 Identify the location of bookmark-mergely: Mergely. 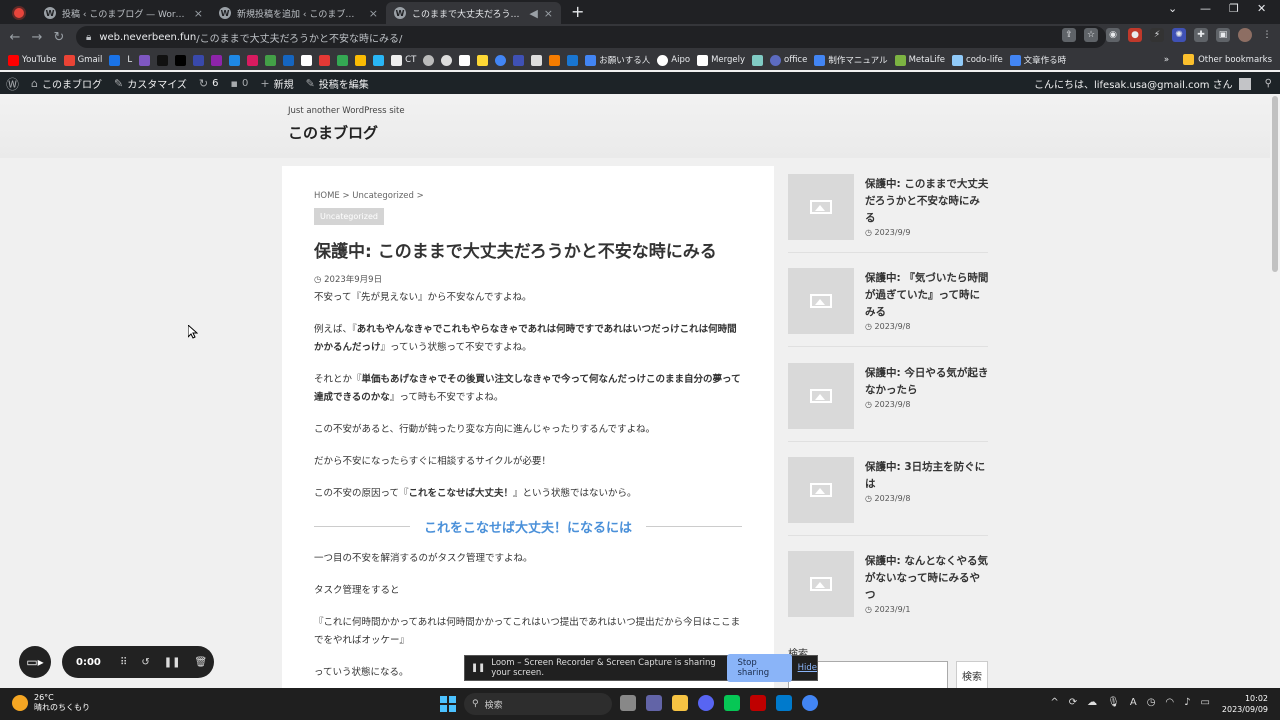
(721, 60).